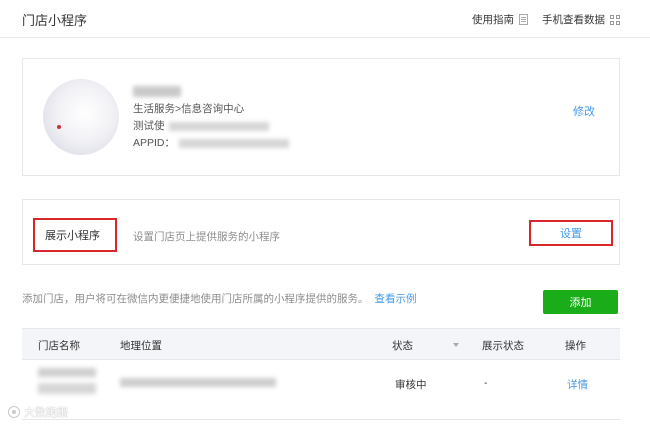  Describe the element at coordinates (195, 299) in the screenshot. I see `add-store-notice-text: 添加门店，用户将可在微信内更便捷地使用门店所属的小程序提供的服务。` at that location.